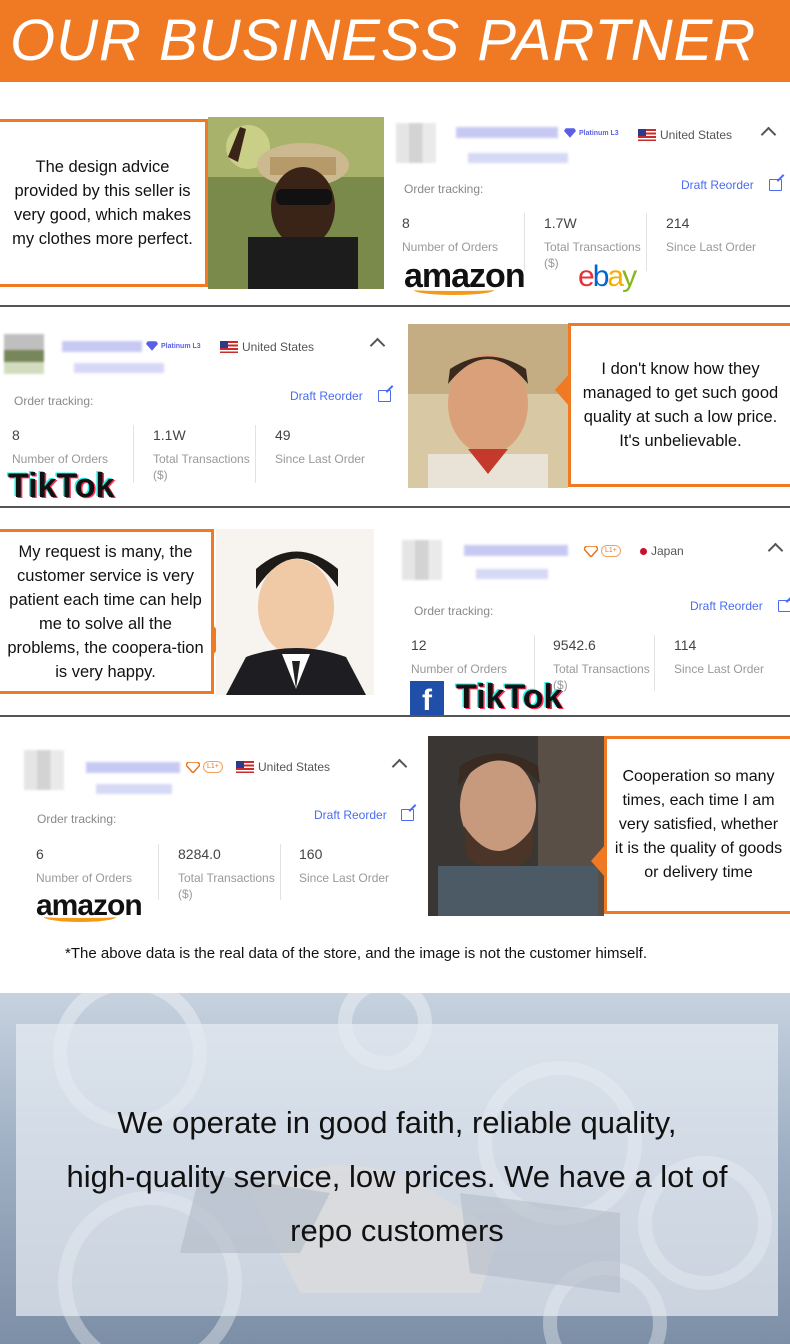  I want to click on since-last-order-value: 114, so click(685, 645).